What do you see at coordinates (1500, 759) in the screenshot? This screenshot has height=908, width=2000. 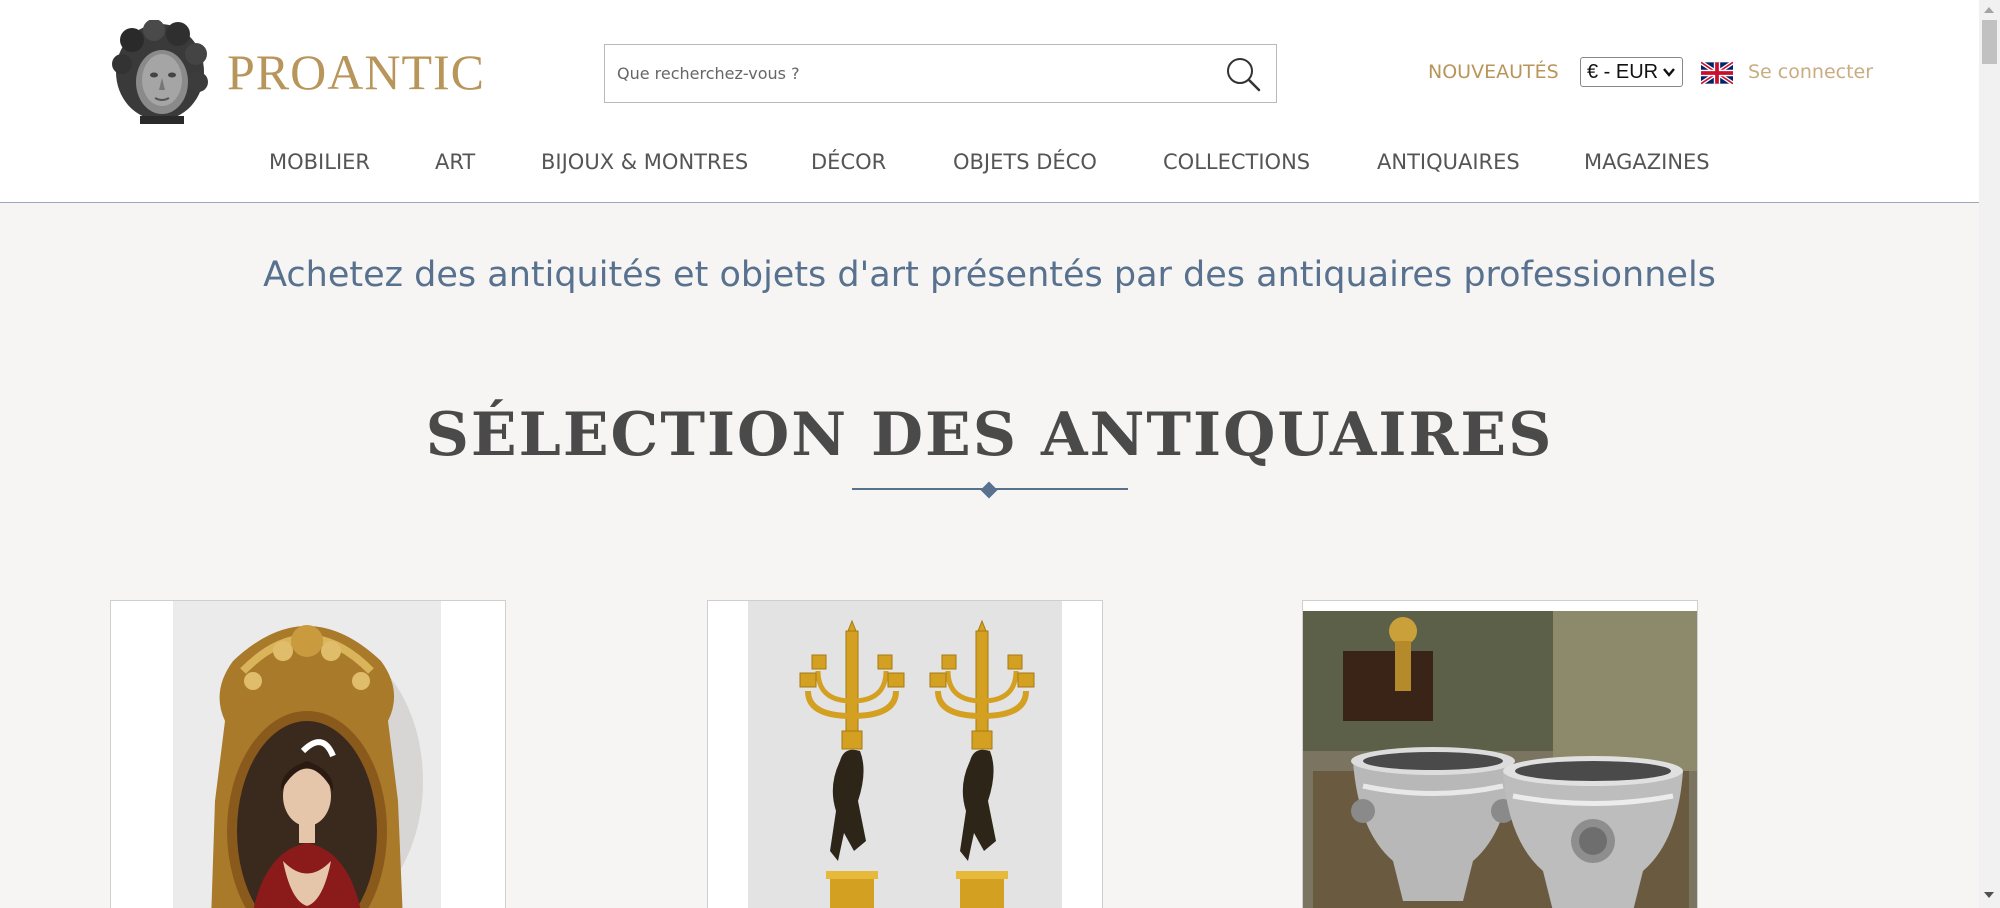 I see `silver-wine-coolers-image` at bounding box center [1500, 759].